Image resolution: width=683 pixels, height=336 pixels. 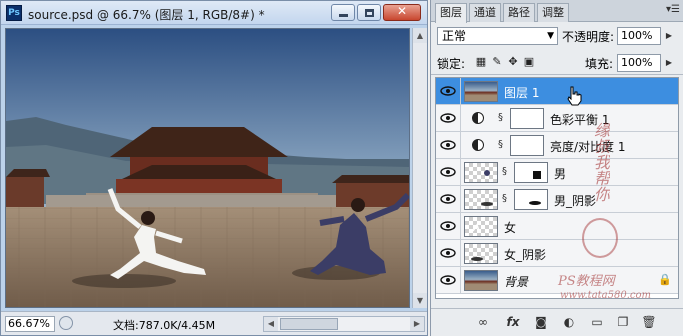 I want to click on maximize-button, so click(x=369, y=12).